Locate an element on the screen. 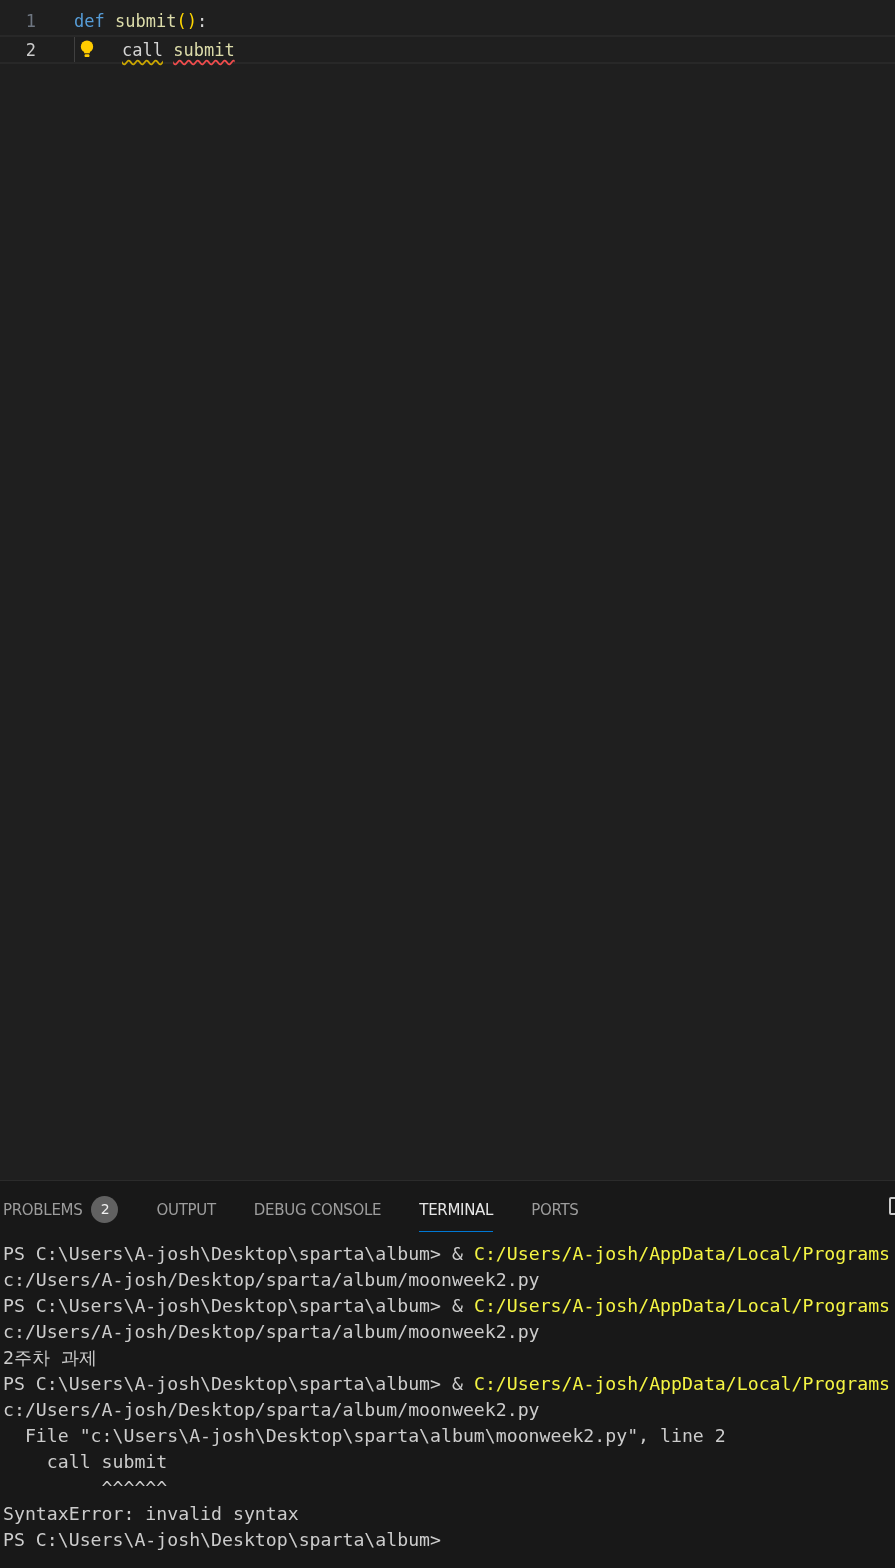 The width and height of the screenshot is (895, 1568). panel-tab: PROBLEMS 2 is located at coordinates (61, 1210).